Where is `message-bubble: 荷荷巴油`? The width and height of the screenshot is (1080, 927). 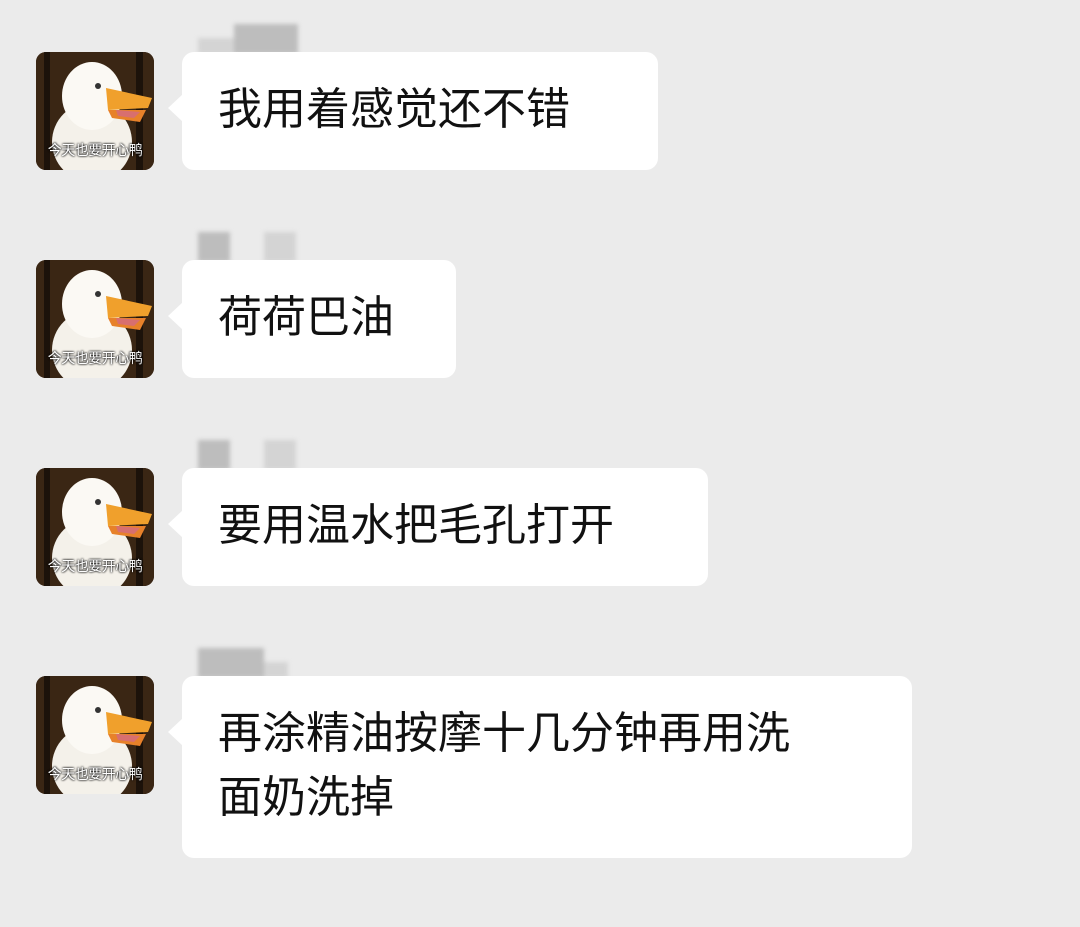 message-bubble: 荷荷巴油 is located at coordinates (312, 319).